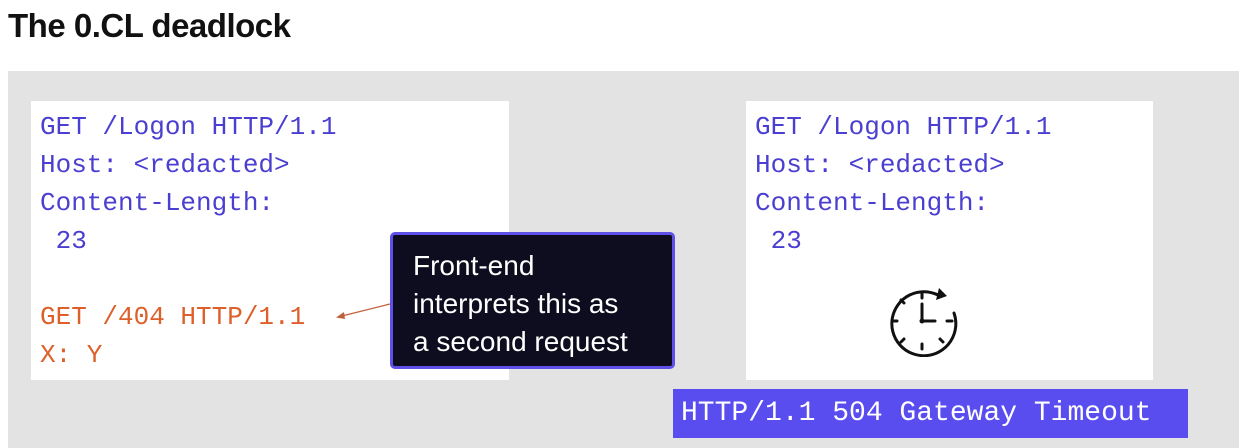  Describe the element at coordinates (474, 265) in the screenshot. I see `callout-line: Front-end` at that location.